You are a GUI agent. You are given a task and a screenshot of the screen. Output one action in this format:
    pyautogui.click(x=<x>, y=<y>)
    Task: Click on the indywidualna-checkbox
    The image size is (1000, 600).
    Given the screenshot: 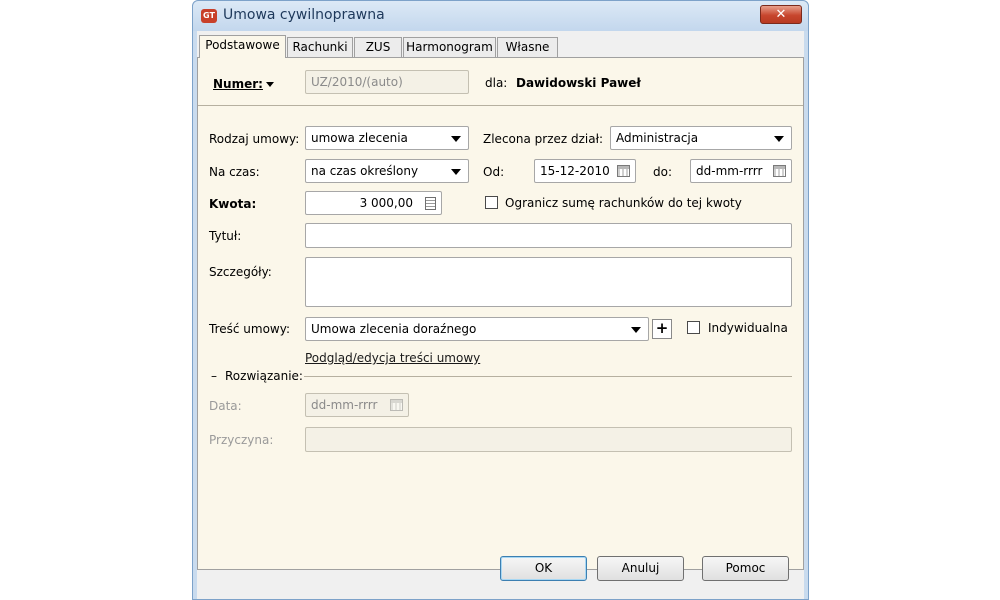 What is the action you would take?
    pyautogui.click(x=693, y=327)
    